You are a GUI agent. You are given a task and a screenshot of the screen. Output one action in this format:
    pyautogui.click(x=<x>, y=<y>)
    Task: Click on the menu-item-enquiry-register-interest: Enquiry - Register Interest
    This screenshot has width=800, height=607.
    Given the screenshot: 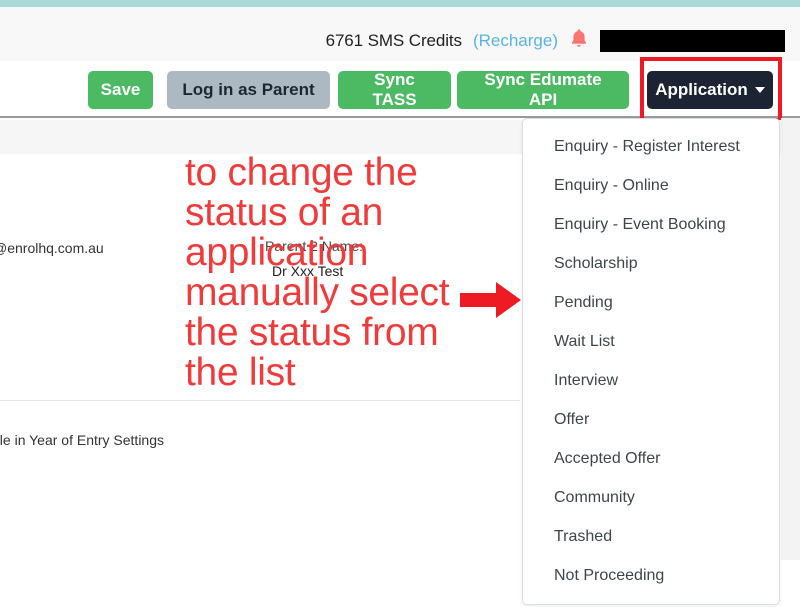 What is the action you would take?
    pyautogui.click(x=651, y=146)
    